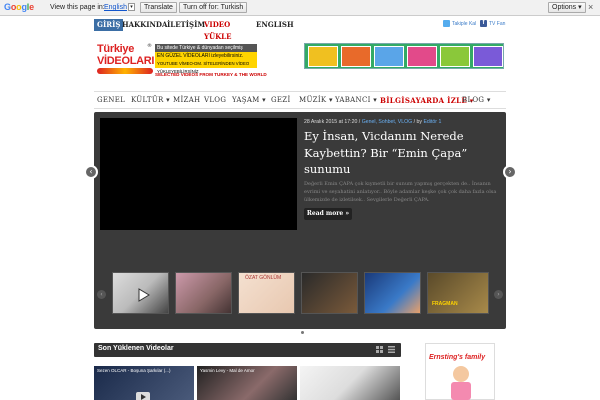 The width and height of the screenshot is (600, 400). What do you see at coordinates (387, 122) in the screenshot?
I see `slide-categories: Genel, Sohbet, VLOG` at bounding box center [387, 122].